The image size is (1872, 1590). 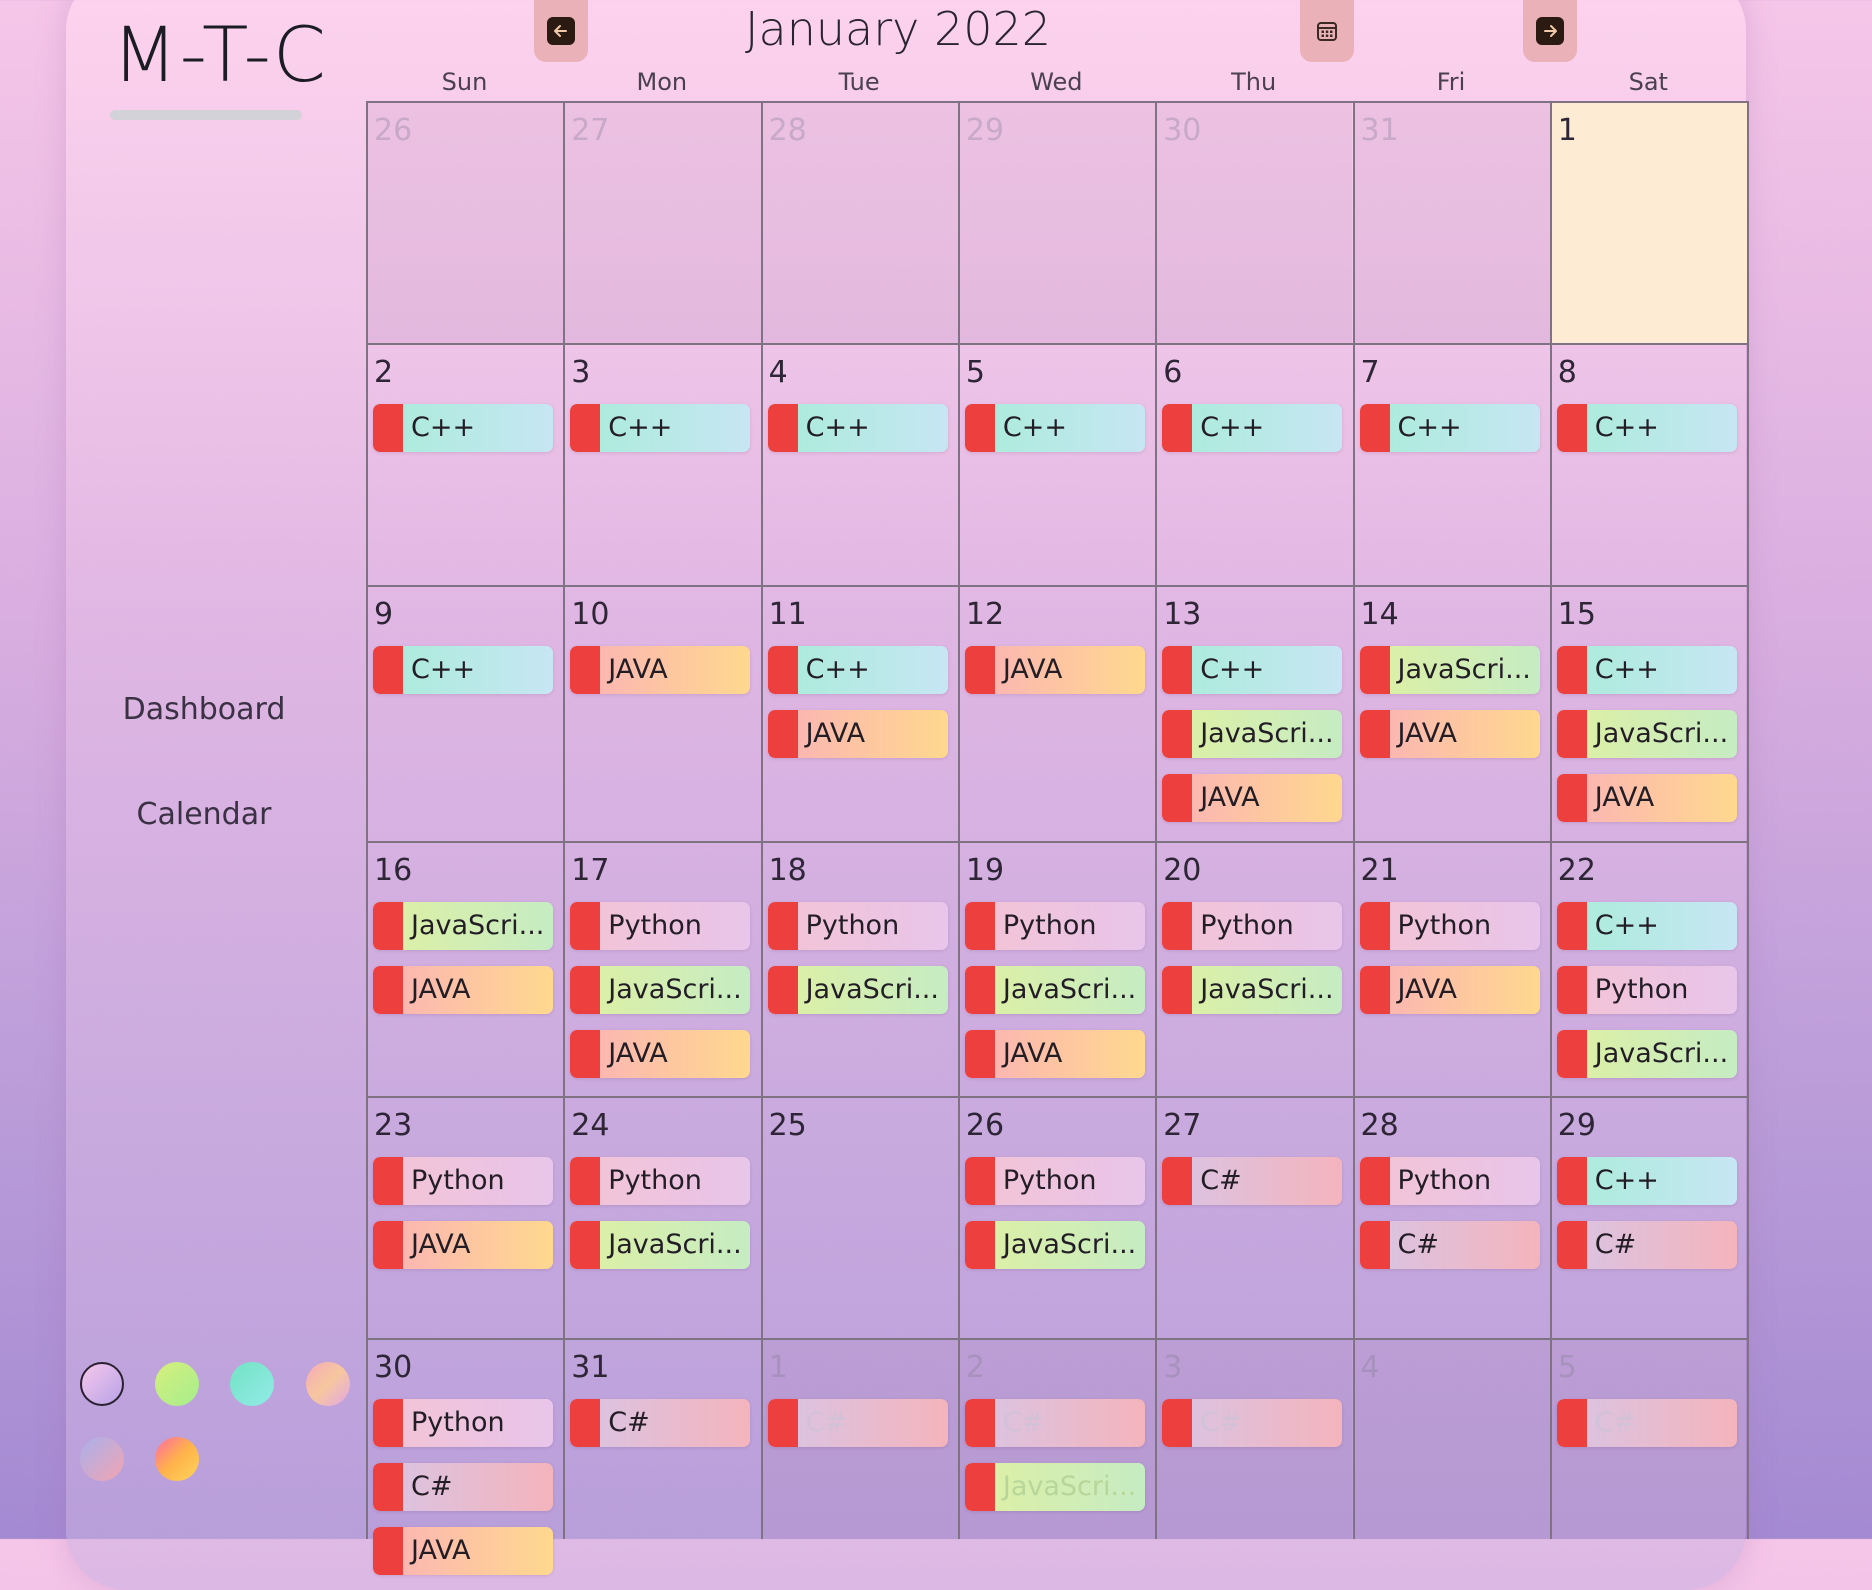 I want to click on day-cell: 21 Python JAVA, so click(x=1451, y=968).